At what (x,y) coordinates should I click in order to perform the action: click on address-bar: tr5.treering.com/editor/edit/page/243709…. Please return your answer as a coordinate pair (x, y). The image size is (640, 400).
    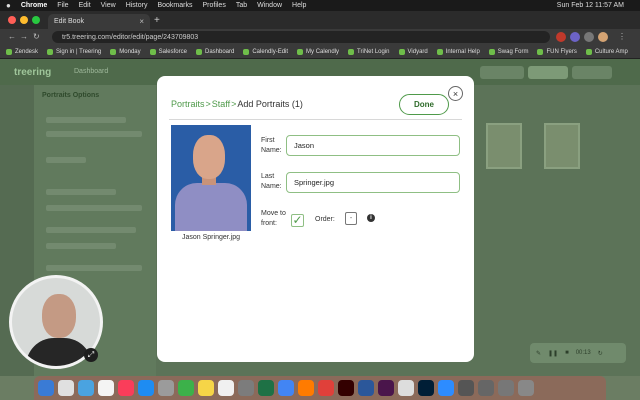
    Looking at the image, I should click on (301, 37).